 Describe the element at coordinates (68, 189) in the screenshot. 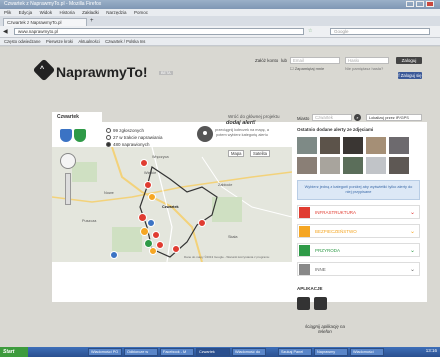

I see `zoom-slider` at that location.